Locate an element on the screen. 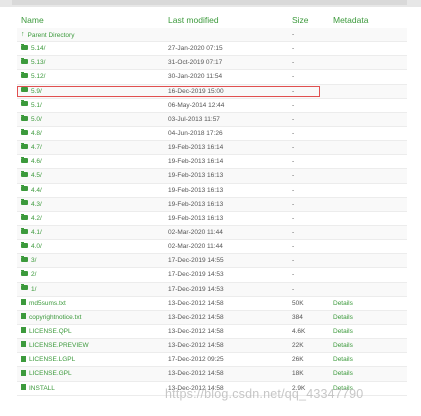 The image size is (421, 416). entry-name: 5.12/ is located at coordinates (38, 77).